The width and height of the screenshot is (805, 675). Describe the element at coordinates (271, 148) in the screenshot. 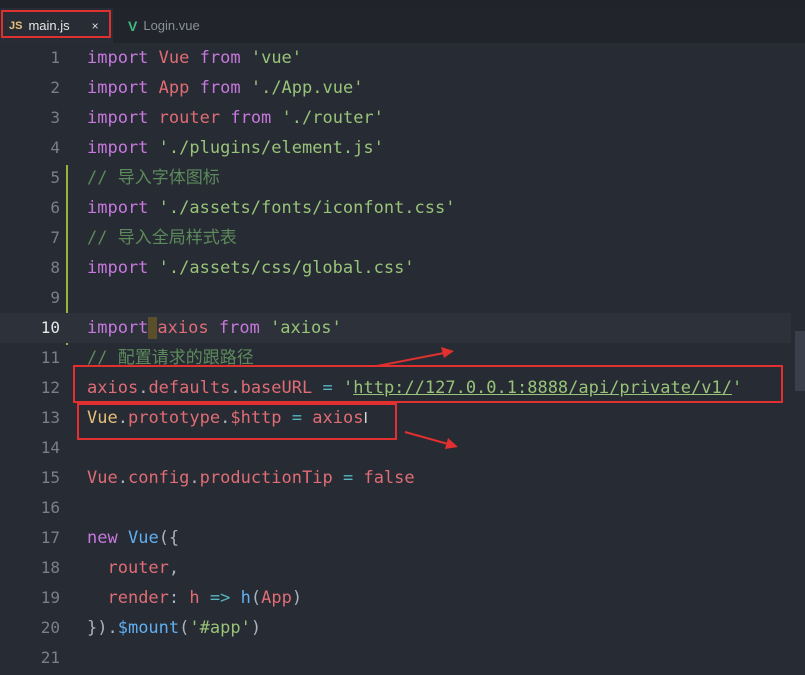

I see `code-token: './plugins/element.js'` at that location.